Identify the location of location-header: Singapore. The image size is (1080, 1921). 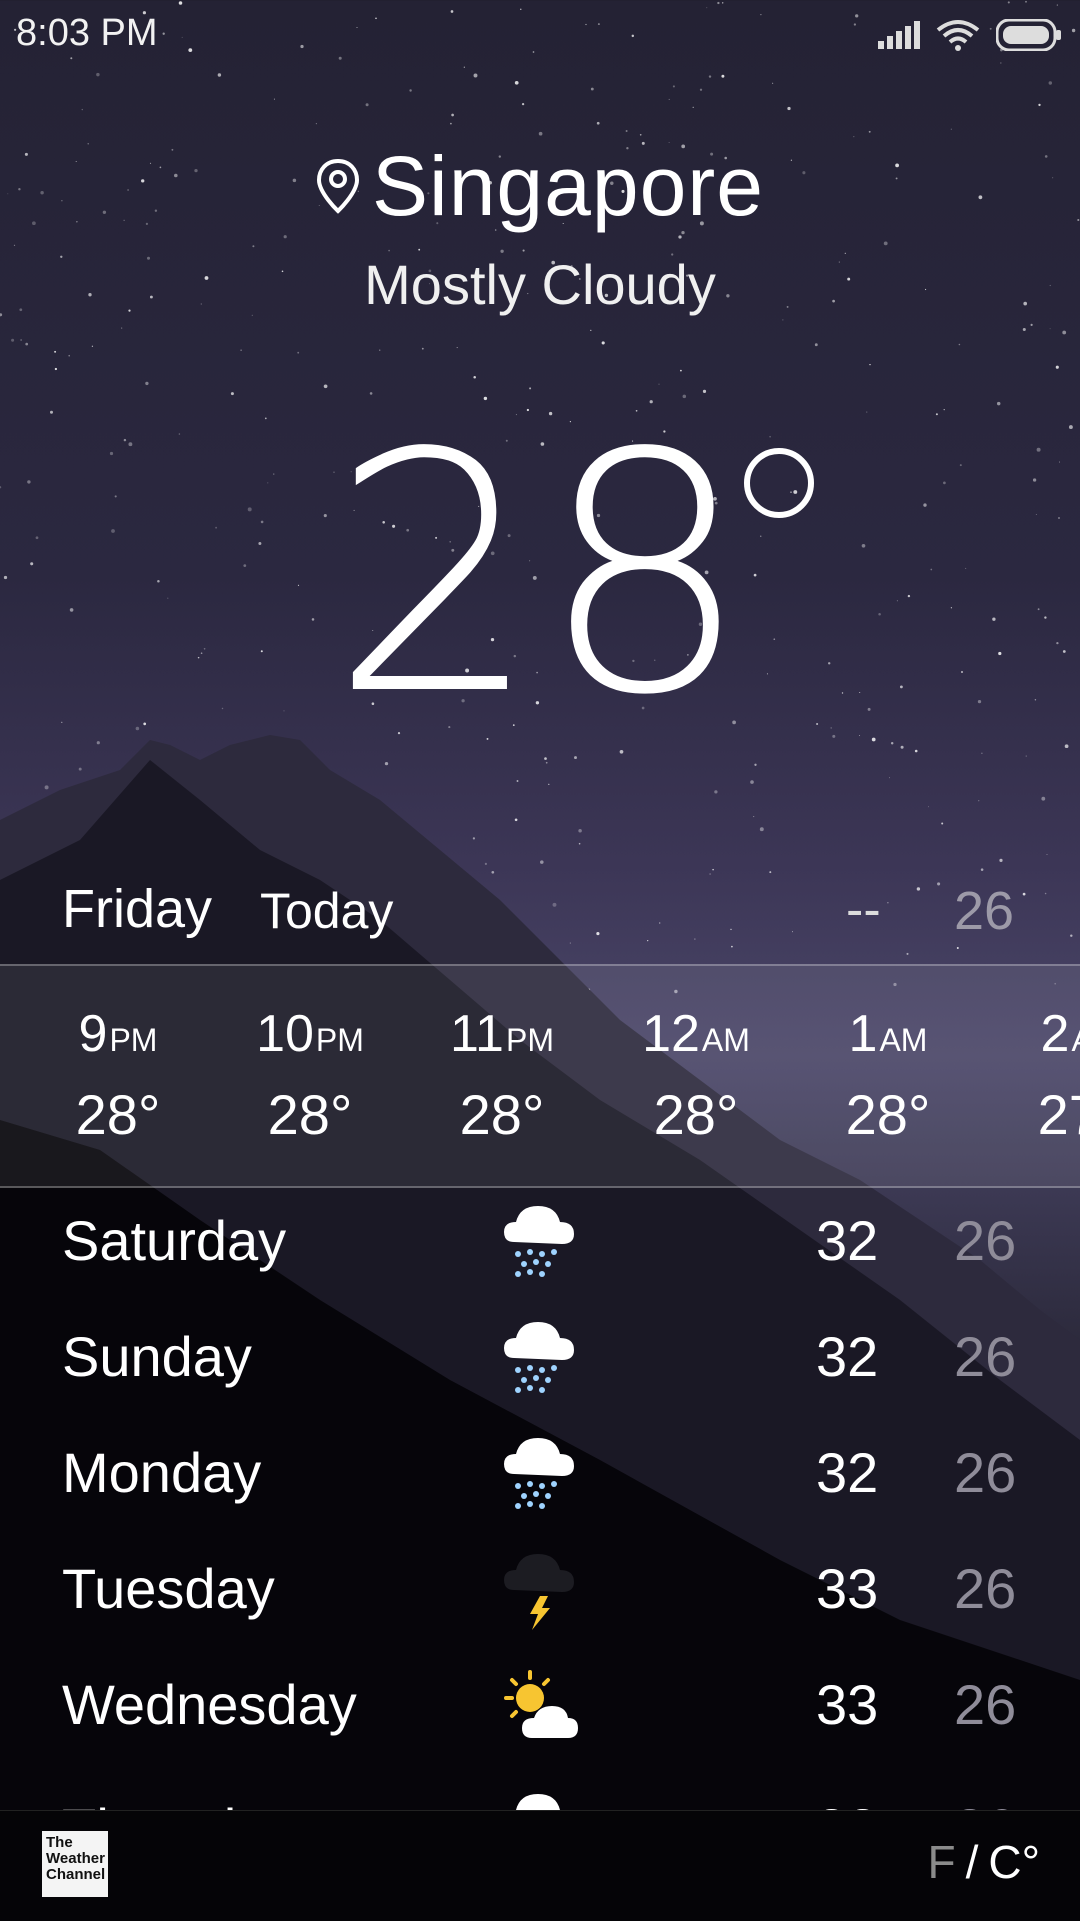
(540, 186).